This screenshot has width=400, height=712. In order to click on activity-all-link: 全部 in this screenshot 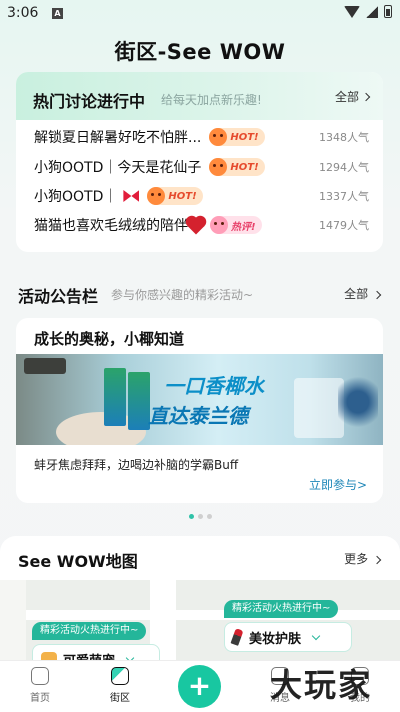, I will do `click(363, 293)`.